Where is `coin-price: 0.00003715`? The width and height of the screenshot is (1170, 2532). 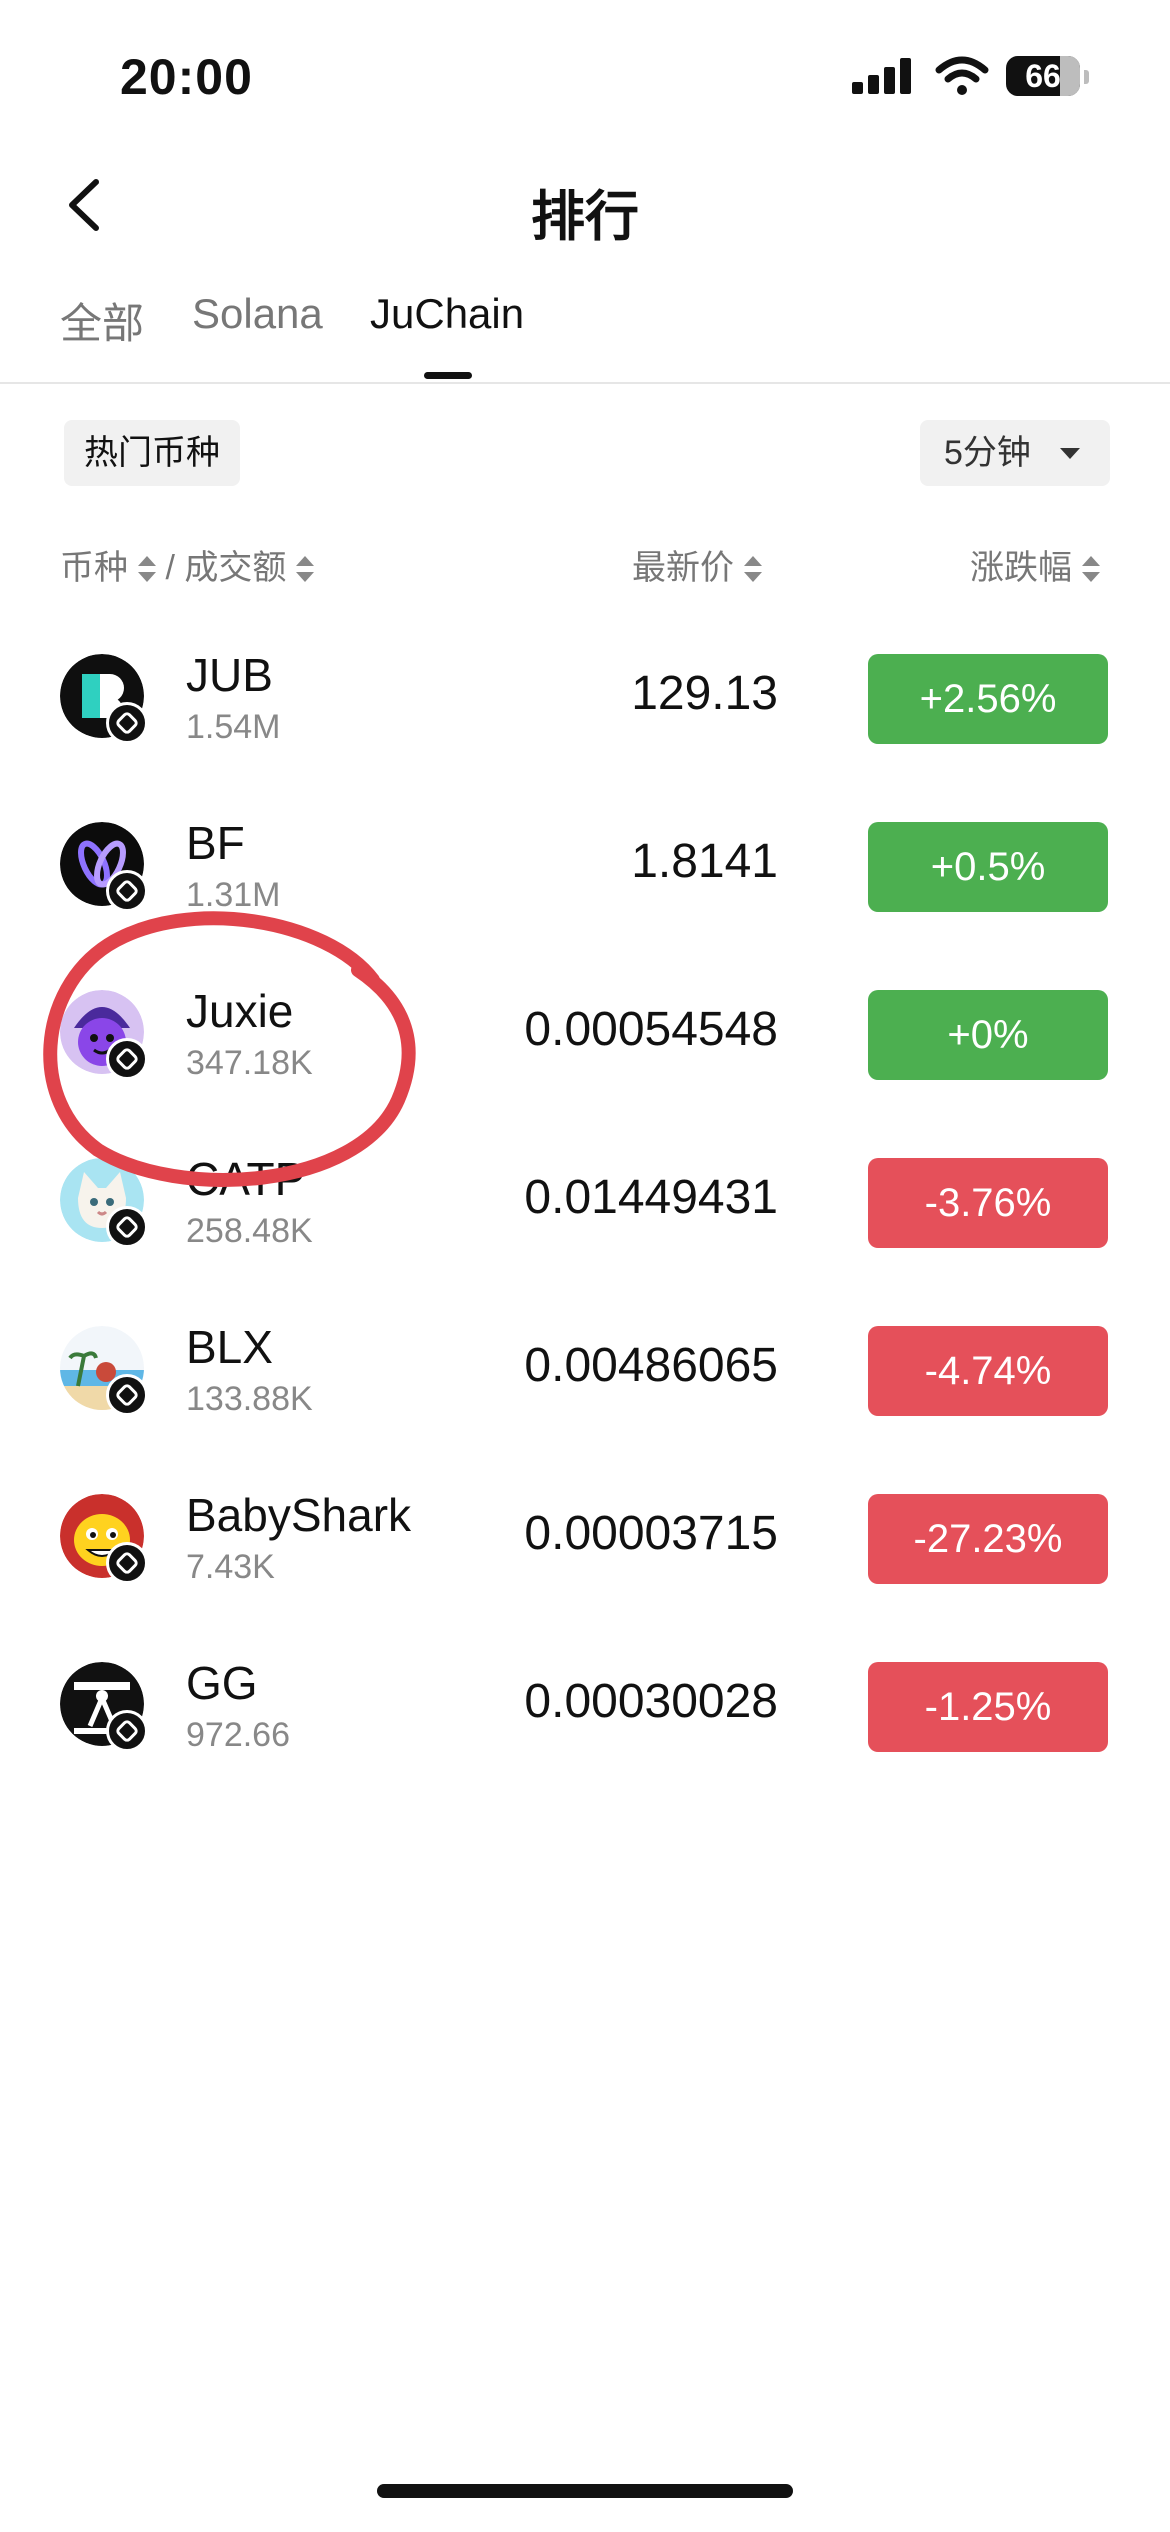
coin-price: 0.00003715 is located at coordinates (651, 1533).